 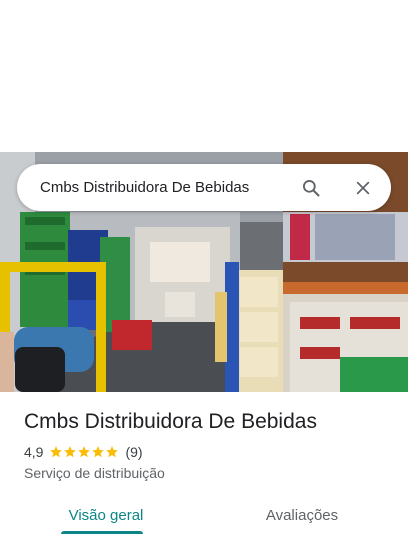 I want to click on tab-reviews: Avaliações, so click(x=302, y=515).